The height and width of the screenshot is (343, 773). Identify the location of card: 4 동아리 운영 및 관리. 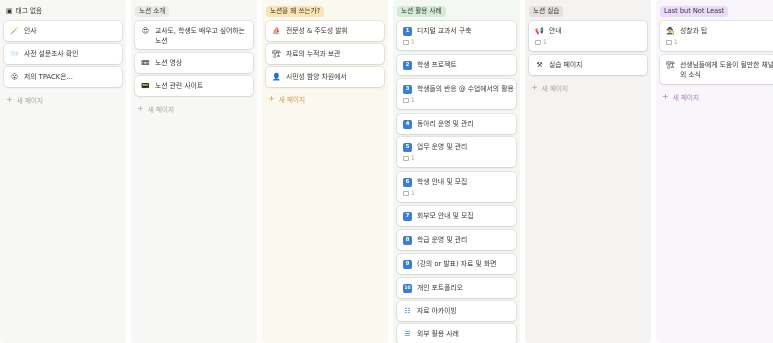
(456, 124).